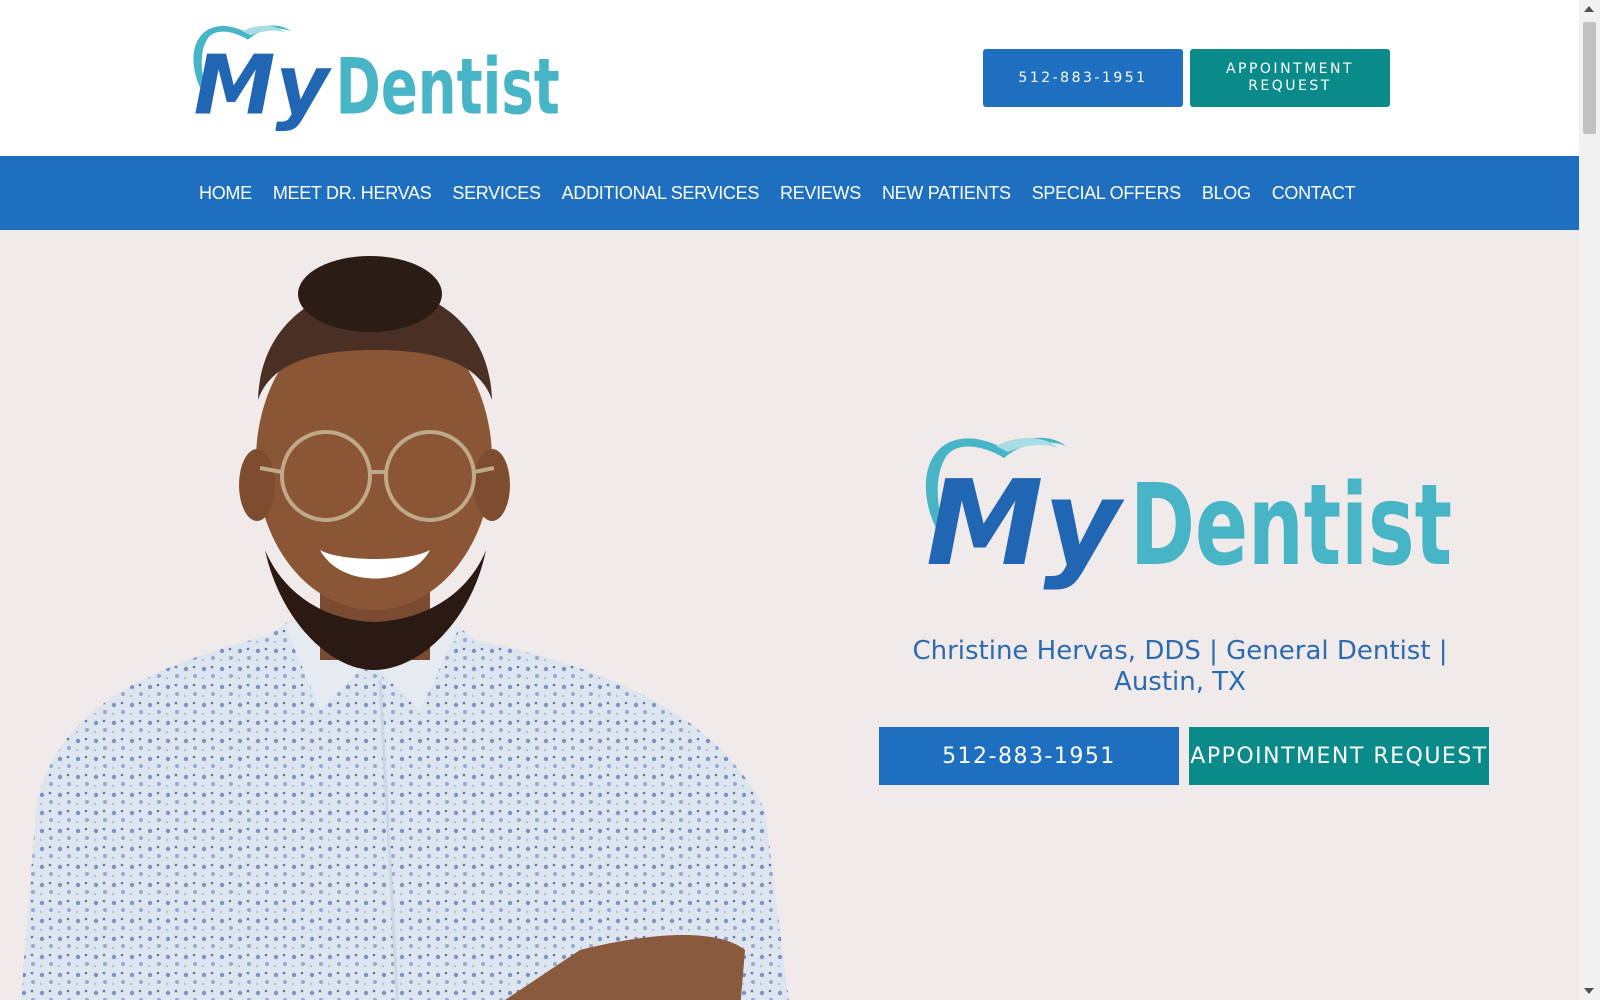  What do you see at coordinates (1589, 9) in the screenshot?
I see `scroll-up-arrow-icon` at bounding box center [1589, 9].